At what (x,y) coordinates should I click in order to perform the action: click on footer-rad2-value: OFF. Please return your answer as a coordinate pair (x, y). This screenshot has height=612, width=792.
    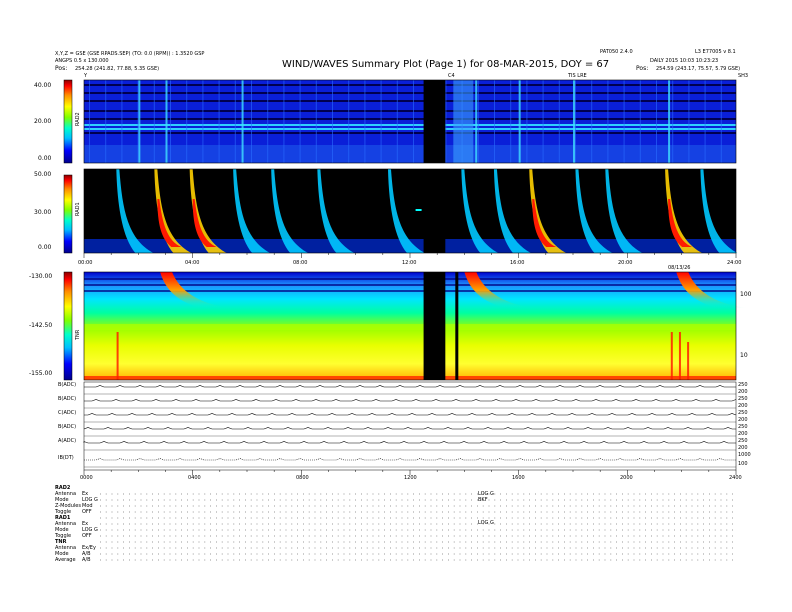
    Looking at the image, I should click on (87, 512).